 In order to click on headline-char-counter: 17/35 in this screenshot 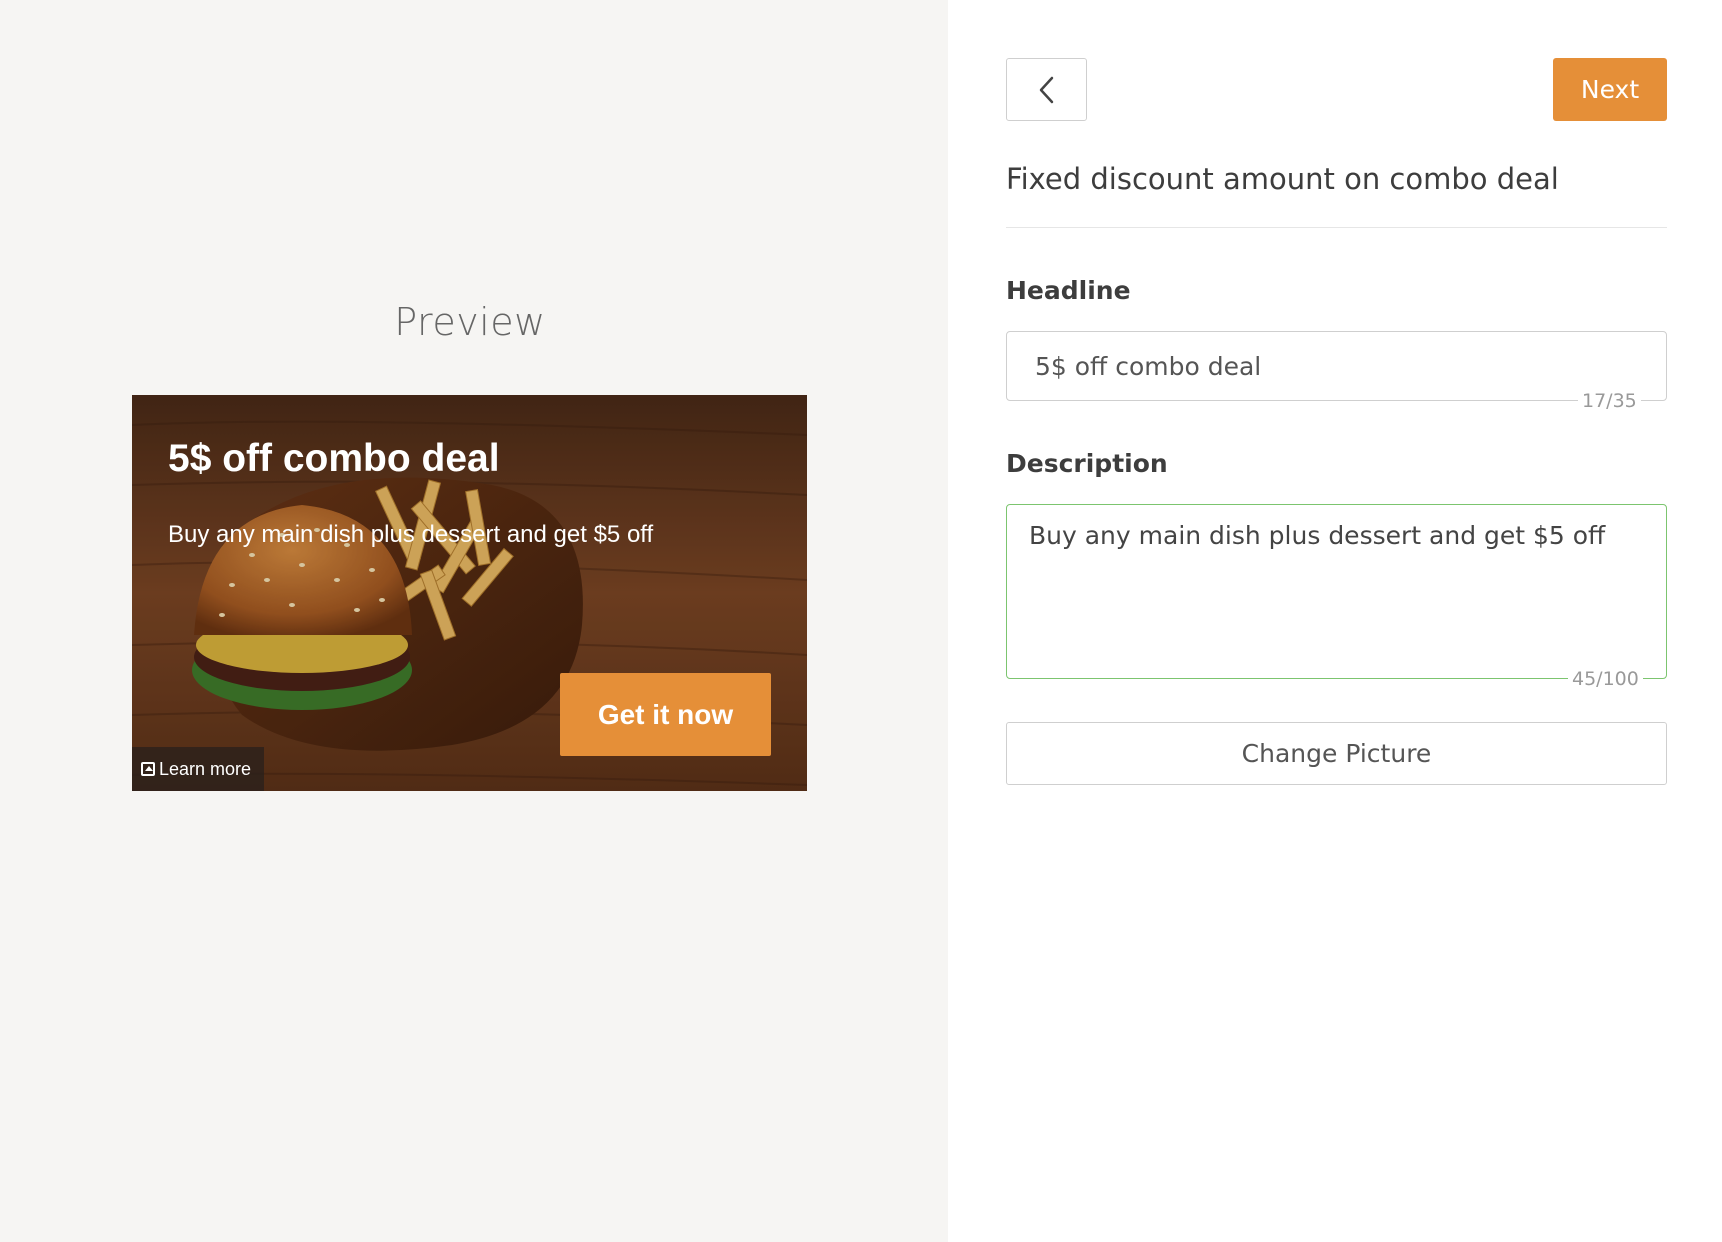, I will do `click(1609, 401)`.